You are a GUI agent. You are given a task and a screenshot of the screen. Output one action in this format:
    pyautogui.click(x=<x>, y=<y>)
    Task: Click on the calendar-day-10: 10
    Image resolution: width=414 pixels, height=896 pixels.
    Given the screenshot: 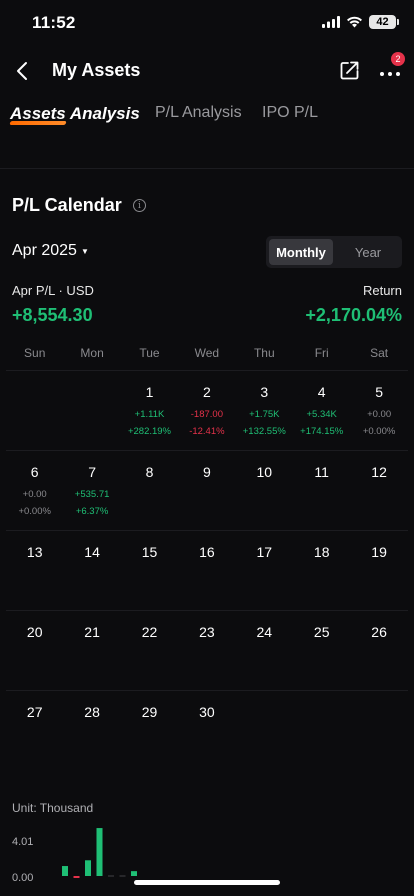 What is the action you would take?
    pyautogui.click(x=264, y=491)
    